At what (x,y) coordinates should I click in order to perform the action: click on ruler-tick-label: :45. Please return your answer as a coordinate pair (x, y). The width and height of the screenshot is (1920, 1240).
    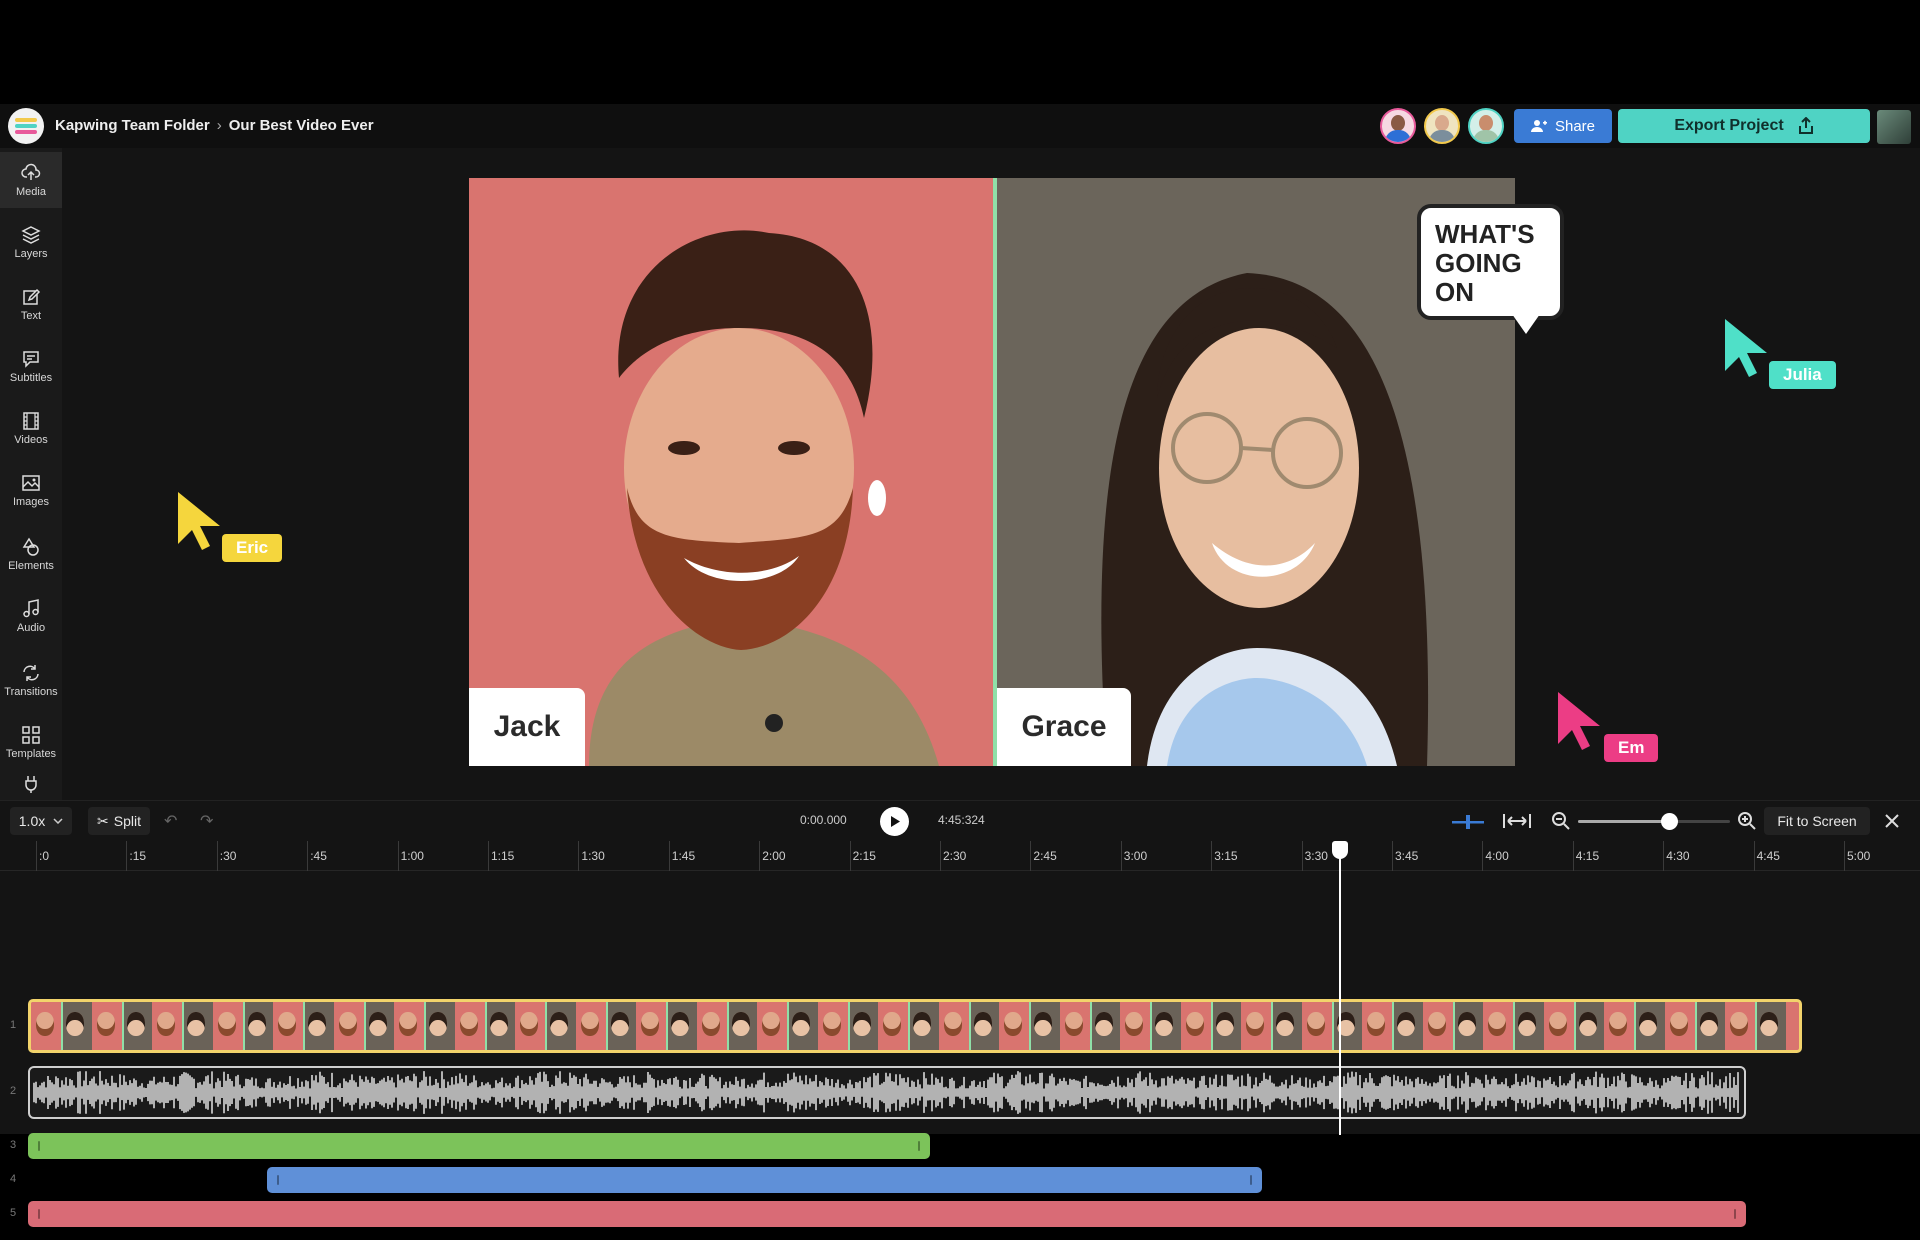
    Looking at the image, I should click on (318, 856).